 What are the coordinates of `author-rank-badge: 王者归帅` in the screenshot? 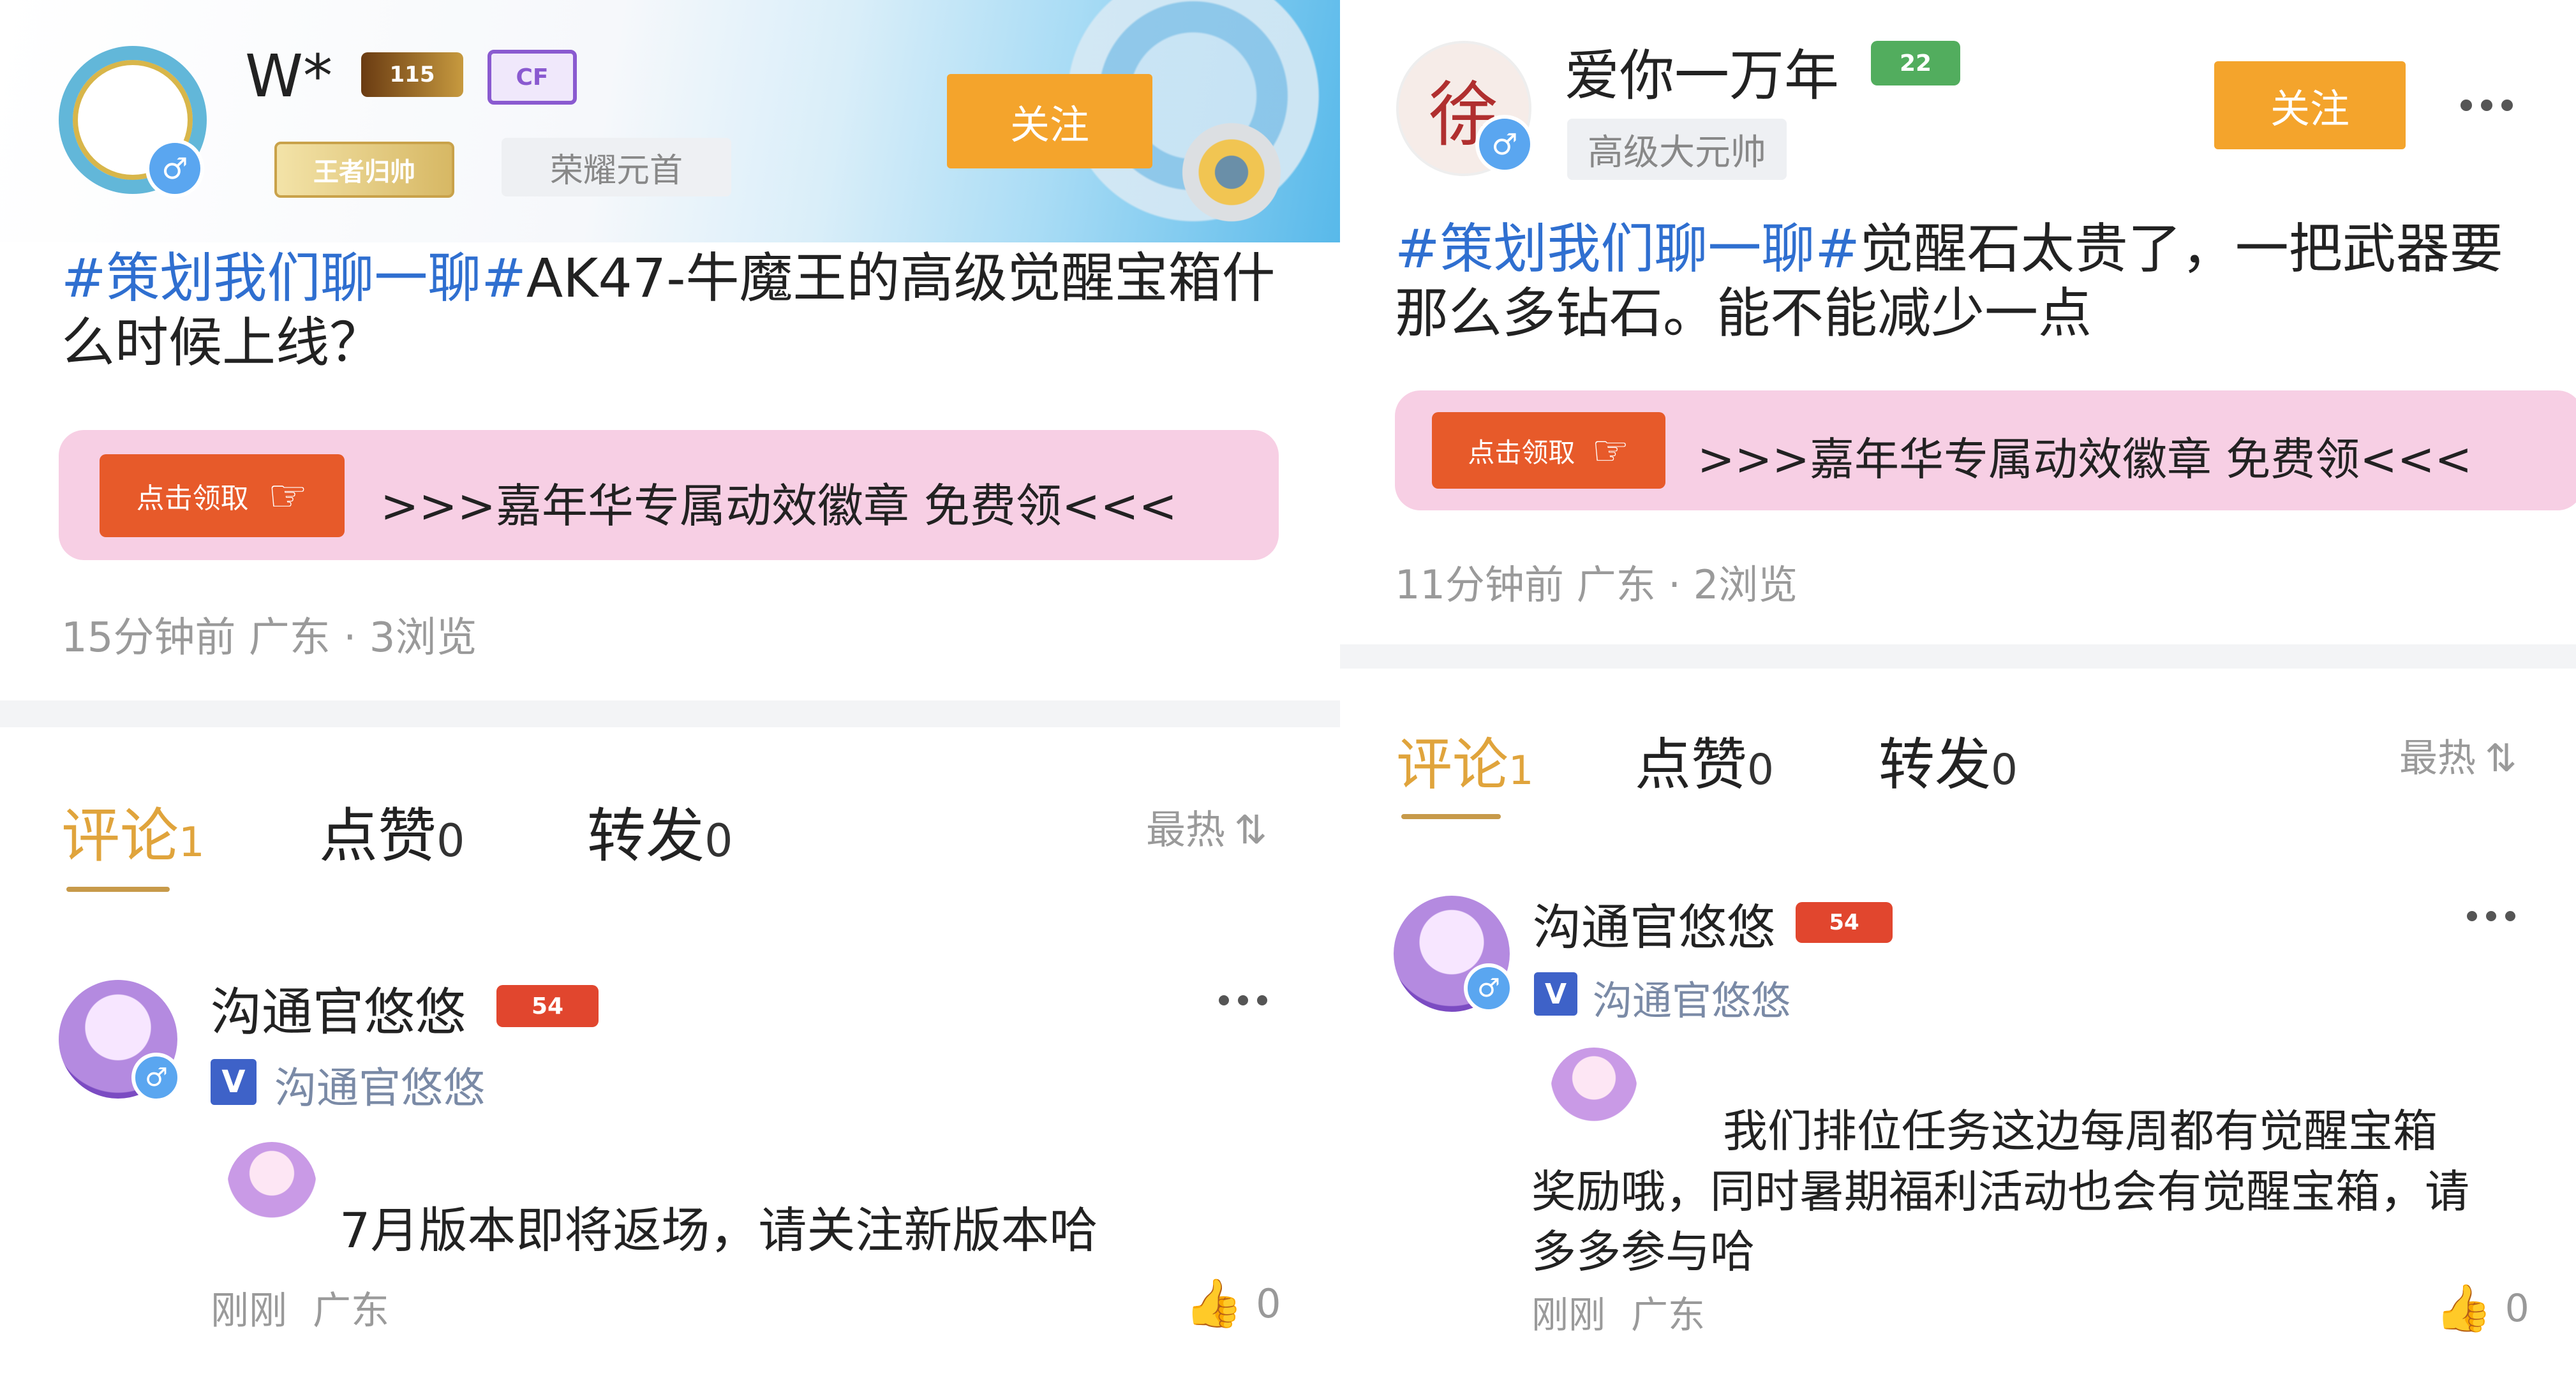 It's located at (364, 170).